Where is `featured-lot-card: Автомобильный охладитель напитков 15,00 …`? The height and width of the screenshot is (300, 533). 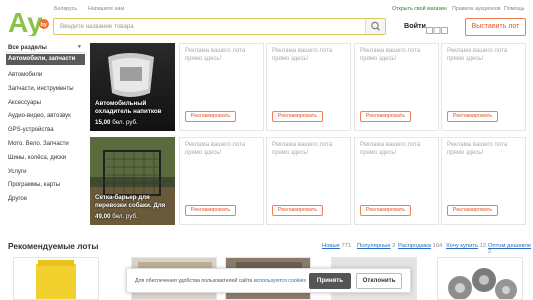
featured-lot-card: Автомобильный охладитель напитков 15,00 … is located at coordinates (132, 87).